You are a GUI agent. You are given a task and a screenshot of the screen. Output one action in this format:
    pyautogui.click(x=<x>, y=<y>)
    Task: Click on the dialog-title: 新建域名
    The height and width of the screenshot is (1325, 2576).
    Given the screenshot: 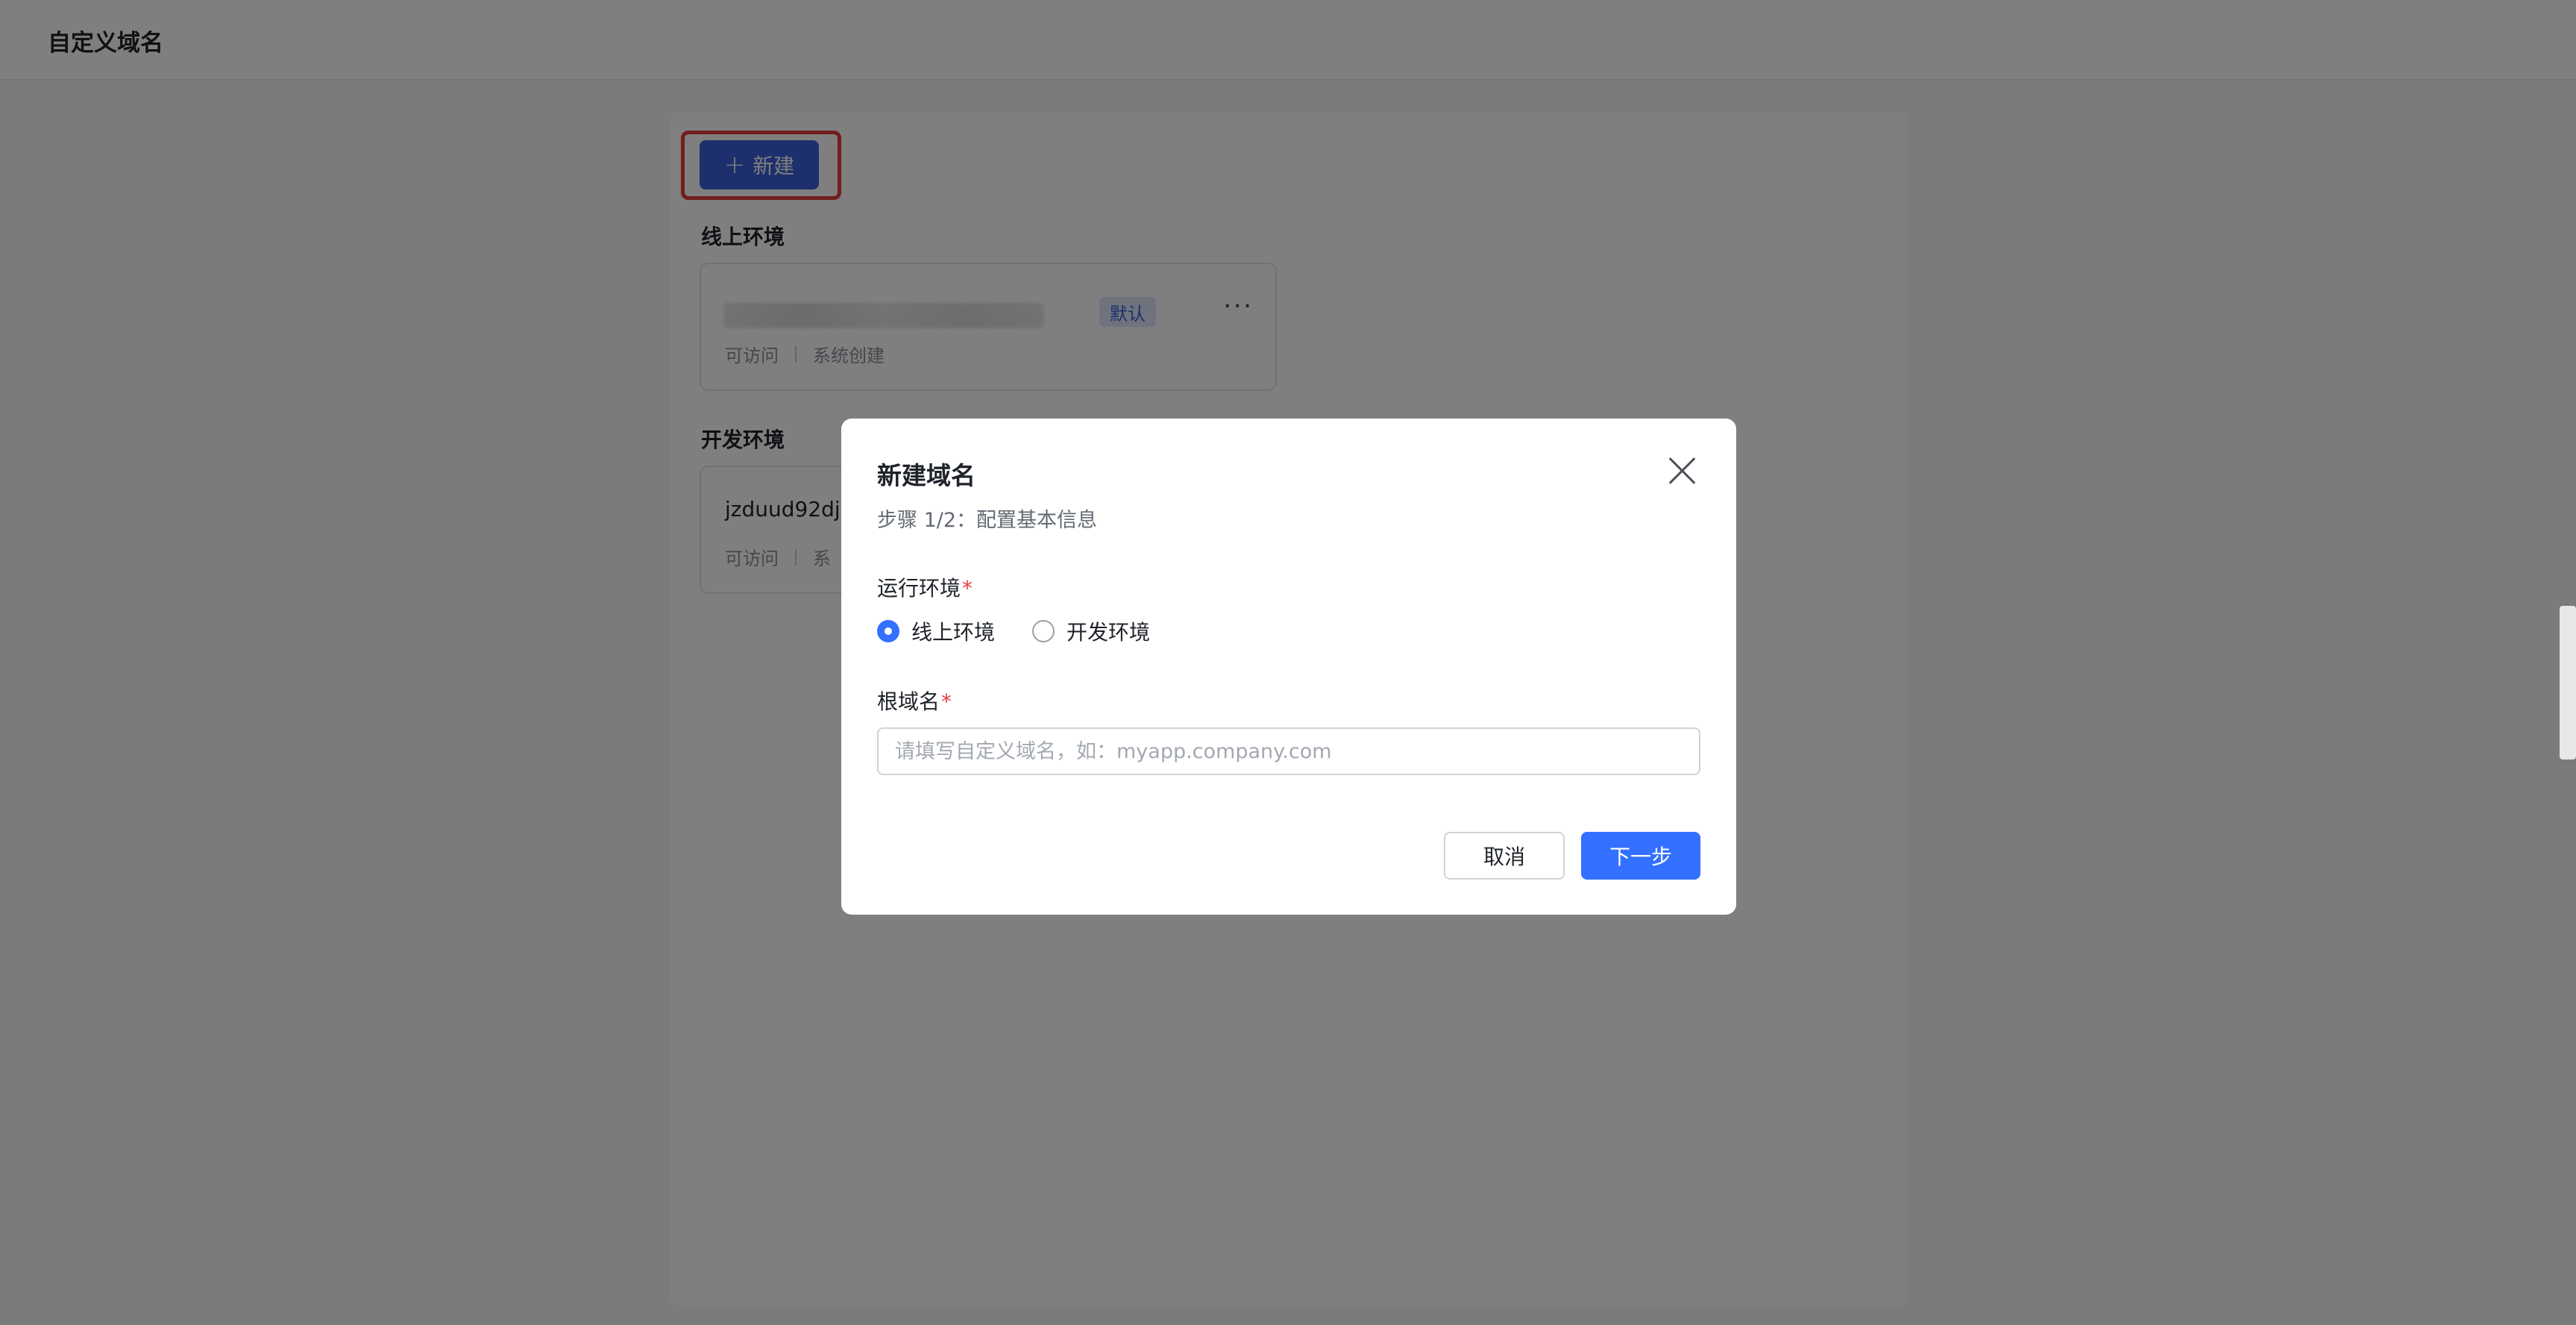 What is the action you would take?
    pyautogui.click(x=927, y=475)
    